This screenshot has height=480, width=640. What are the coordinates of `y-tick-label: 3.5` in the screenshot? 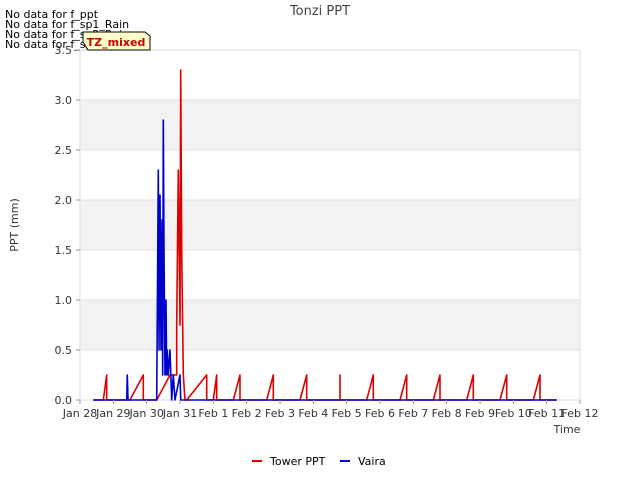 It's located at (64, 50).